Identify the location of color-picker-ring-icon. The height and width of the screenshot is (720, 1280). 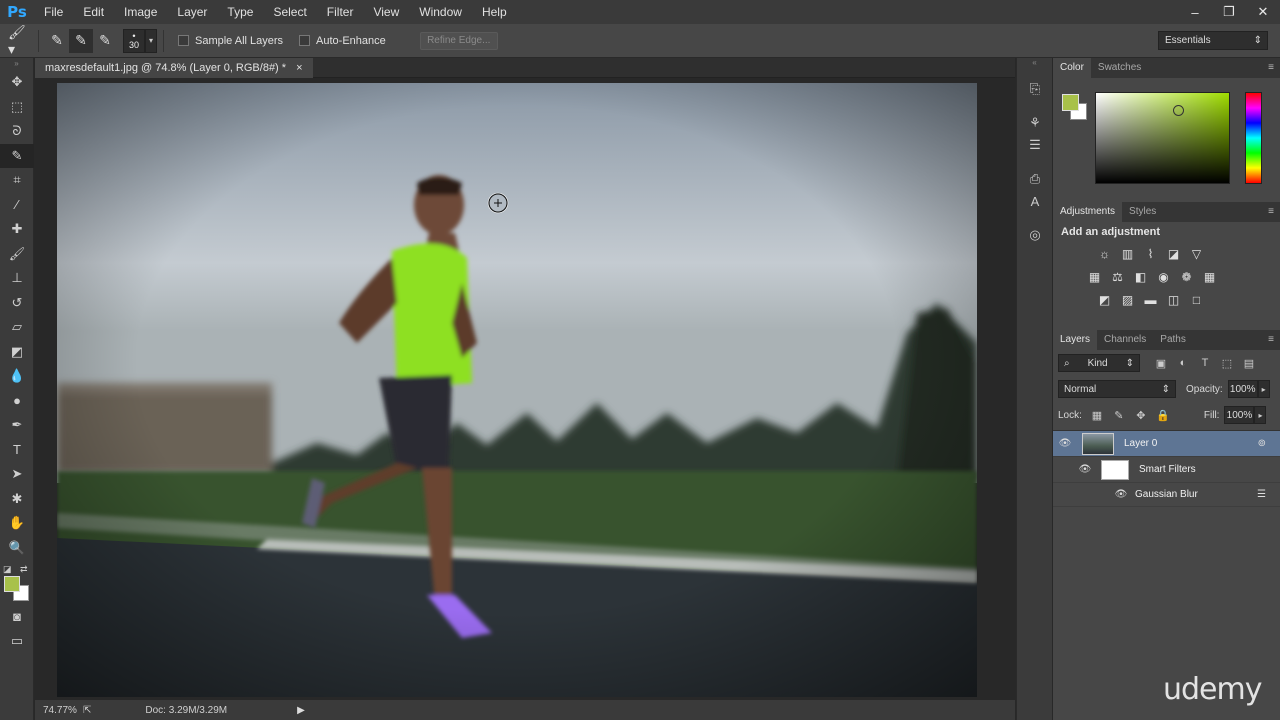
(1178, 110).